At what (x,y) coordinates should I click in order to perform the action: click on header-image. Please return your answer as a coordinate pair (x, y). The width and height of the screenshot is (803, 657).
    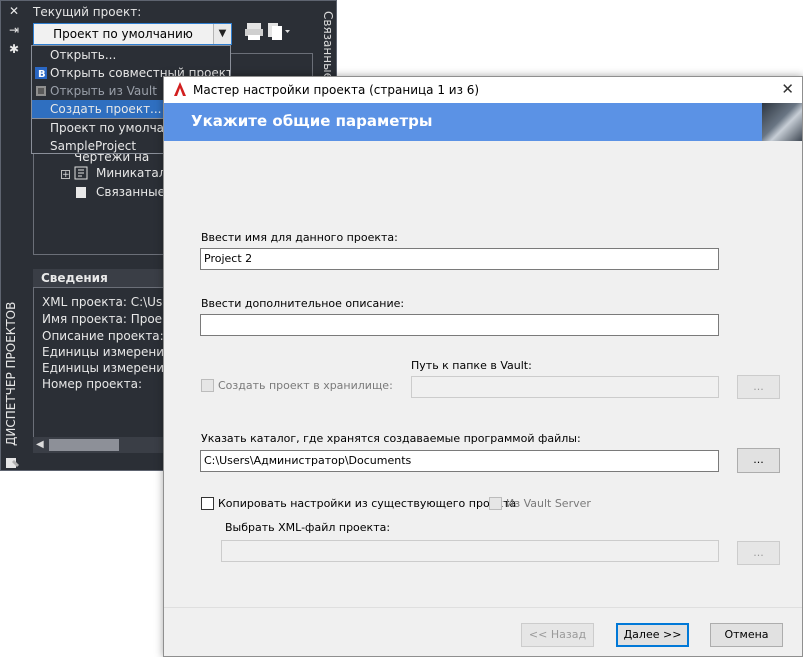
    Looking at the image, I should click on (782, 122).